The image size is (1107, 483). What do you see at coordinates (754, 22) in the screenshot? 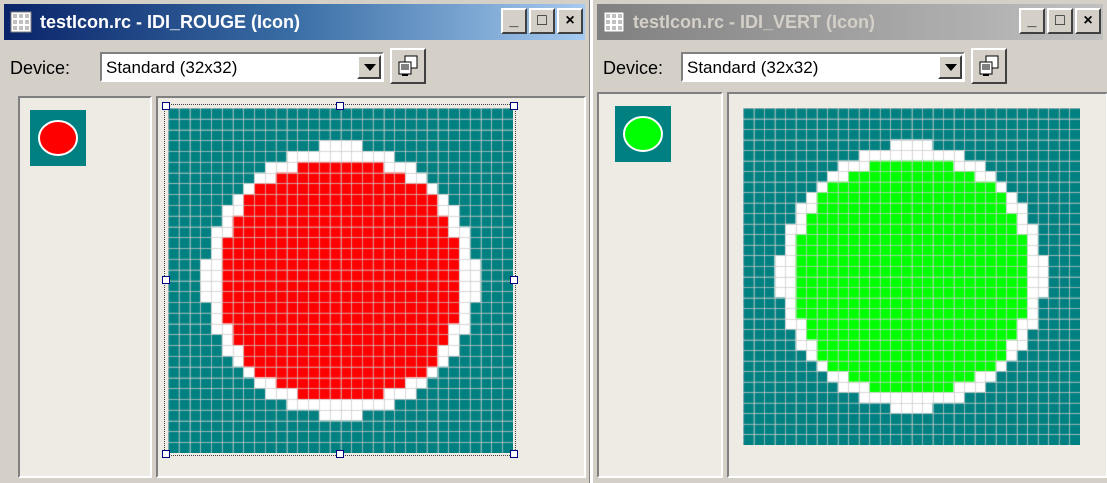
I see `window-title: testIcon.rc - IDI_VERT (Icon)` at bounding box center [754, 22].